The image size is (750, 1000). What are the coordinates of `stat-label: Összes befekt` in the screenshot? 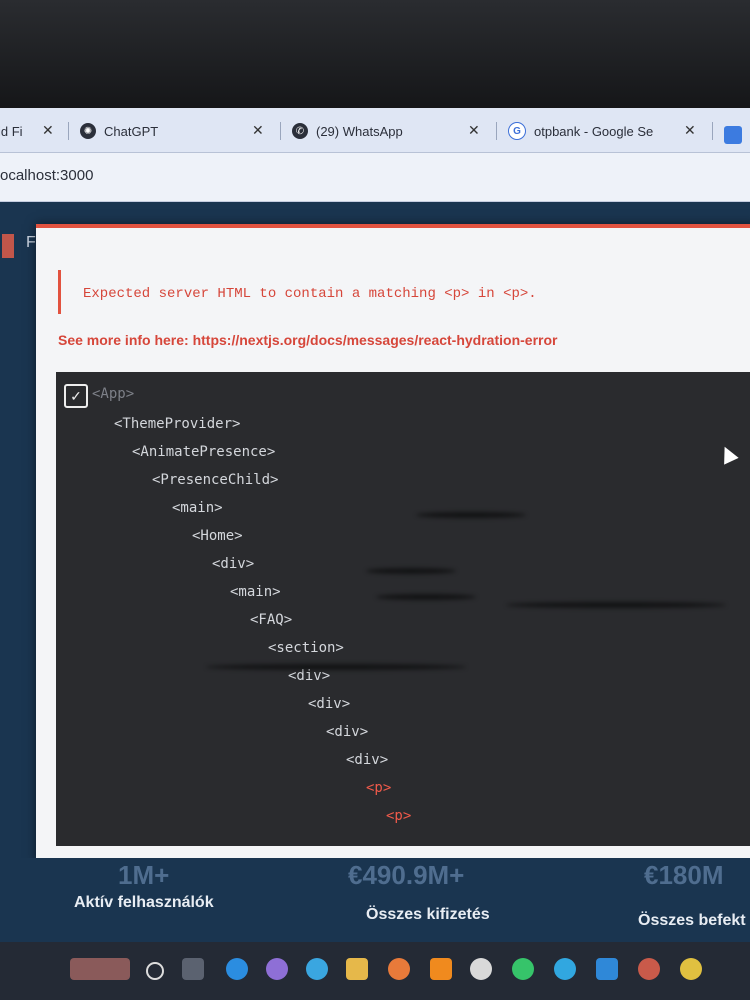 It's located at (692, 920).